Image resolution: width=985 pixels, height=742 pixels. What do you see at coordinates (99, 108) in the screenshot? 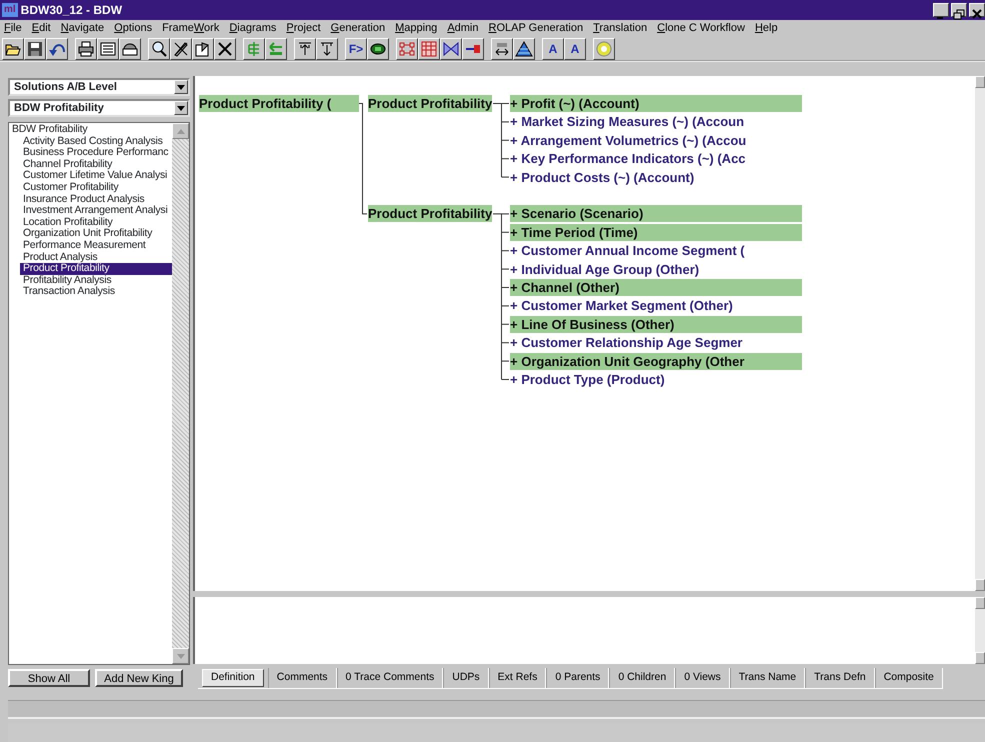
I see `dropdown: BDW Profitability` at bounding box center [99, 108].